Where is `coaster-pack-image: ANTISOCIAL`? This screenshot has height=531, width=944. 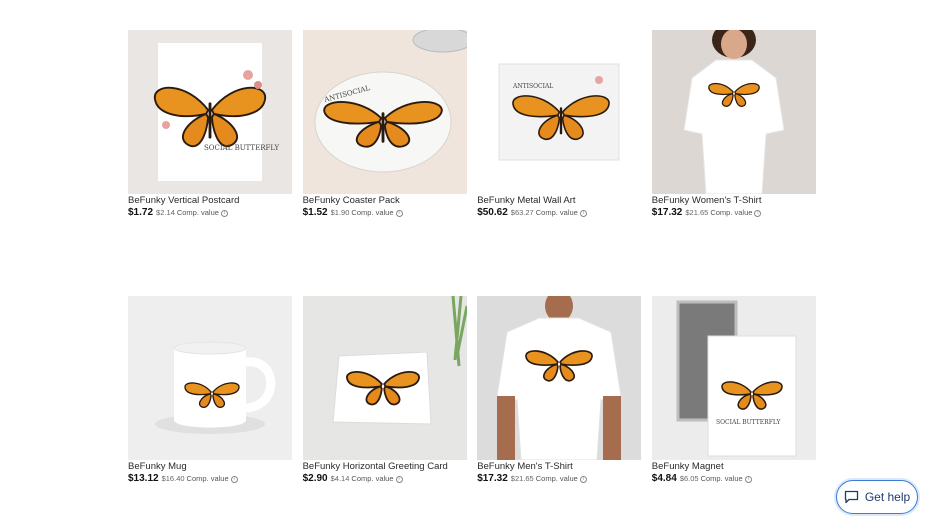 coaster-pack-image: ANTISOCIAL is located at coordinates (384, 112).